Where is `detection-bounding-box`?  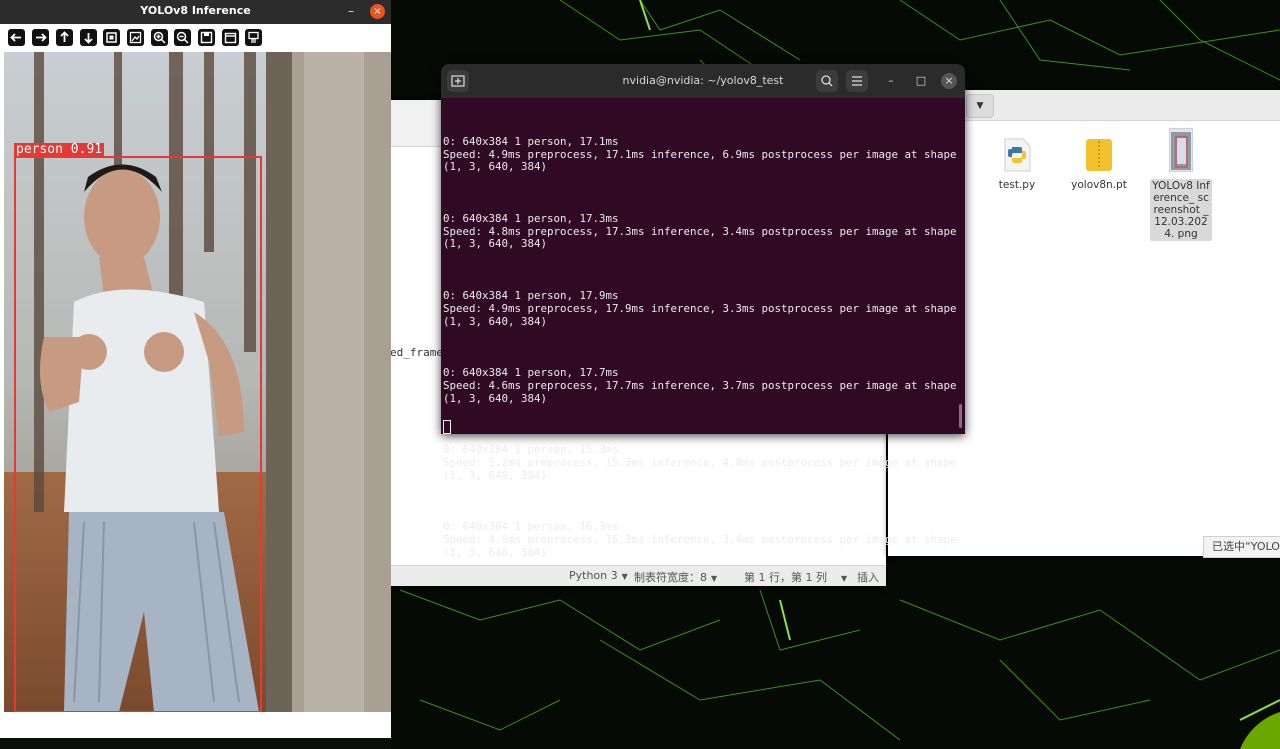 detection-bounding-box is located at coordinates (138, 434).